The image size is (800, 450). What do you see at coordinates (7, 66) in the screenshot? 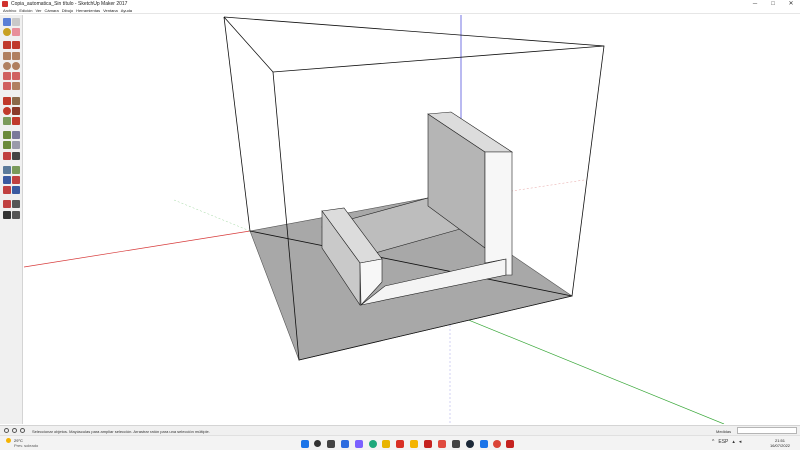
I see `circle-icon` at bounding box center [7, 66].